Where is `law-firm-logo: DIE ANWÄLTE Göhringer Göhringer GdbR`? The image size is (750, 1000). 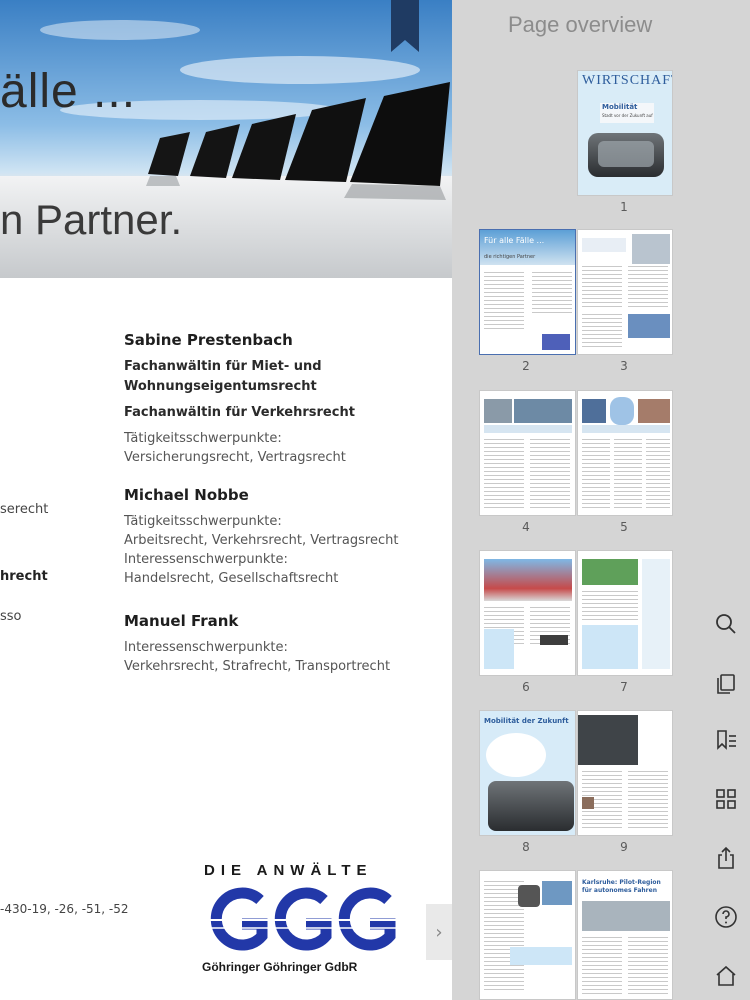 law-firm-logo: DIE ANWÄLTE Göhringer Göhringer GdbR is located at coordinates (300, 922).